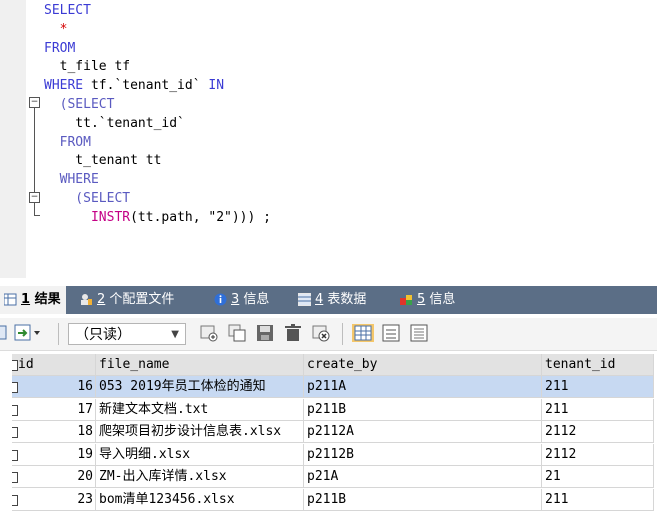  What do you see at coordinates (200, 409) in the screenshot?
I see `table-cell-file-name: 新建文本文档.txt` at bounding box center [200, 409].